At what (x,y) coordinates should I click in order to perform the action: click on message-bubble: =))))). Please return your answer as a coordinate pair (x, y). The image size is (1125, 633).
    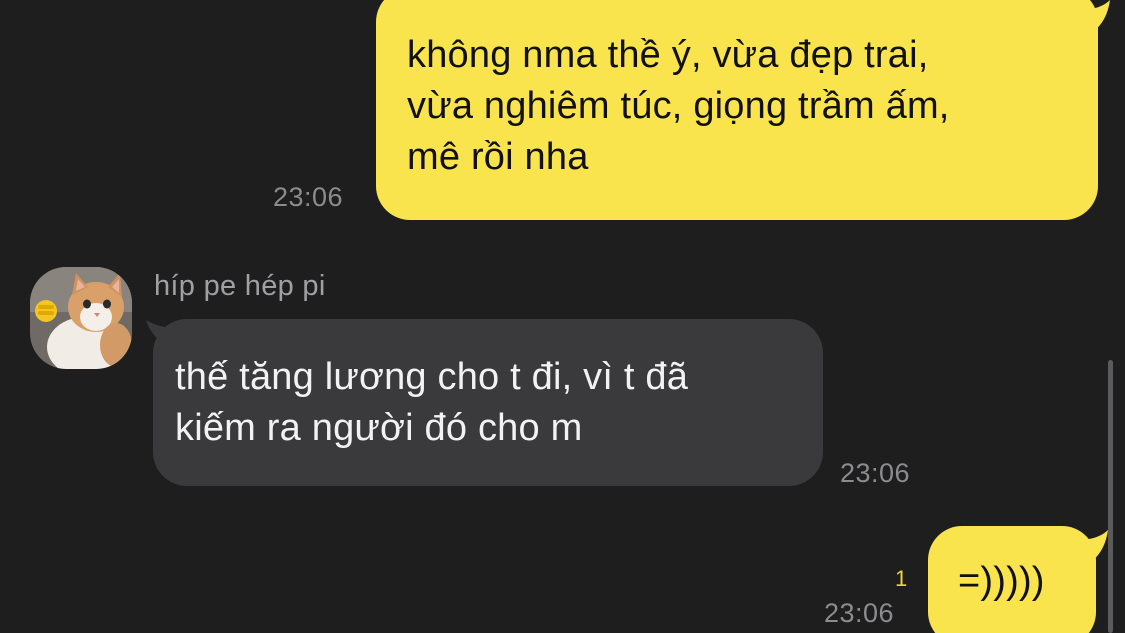
    Looking at the image, I should click on (1012, 579).